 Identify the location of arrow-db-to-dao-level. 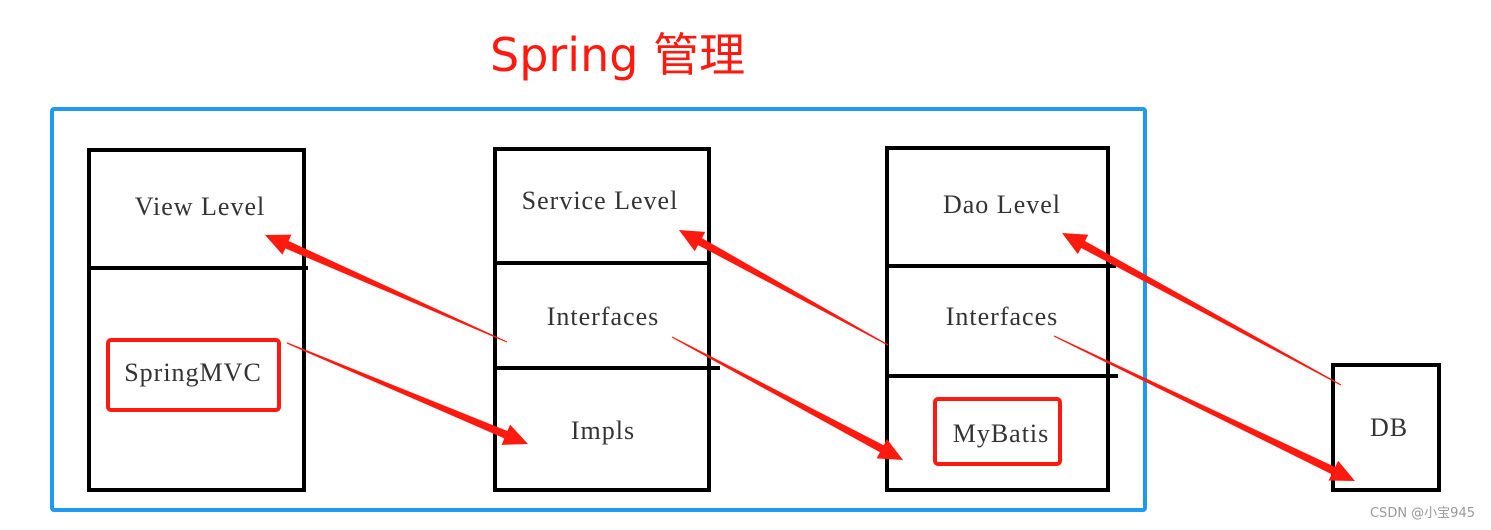
(1202, 309).